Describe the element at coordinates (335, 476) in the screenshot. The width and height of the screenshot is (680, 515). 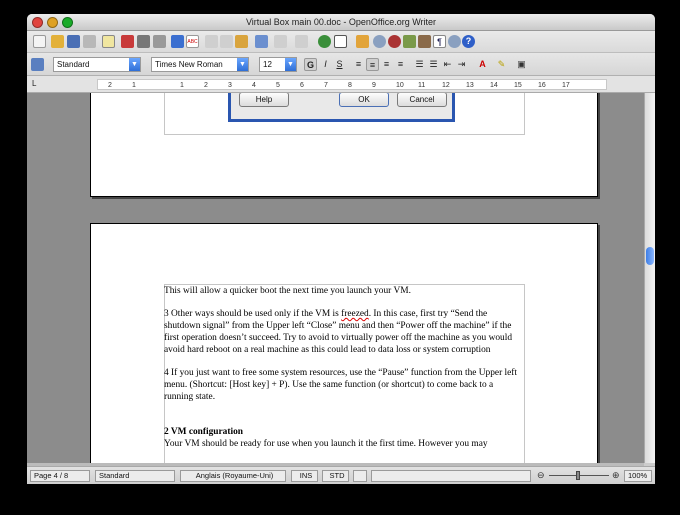
I see `selection-mode-indicator: STD` at that location.